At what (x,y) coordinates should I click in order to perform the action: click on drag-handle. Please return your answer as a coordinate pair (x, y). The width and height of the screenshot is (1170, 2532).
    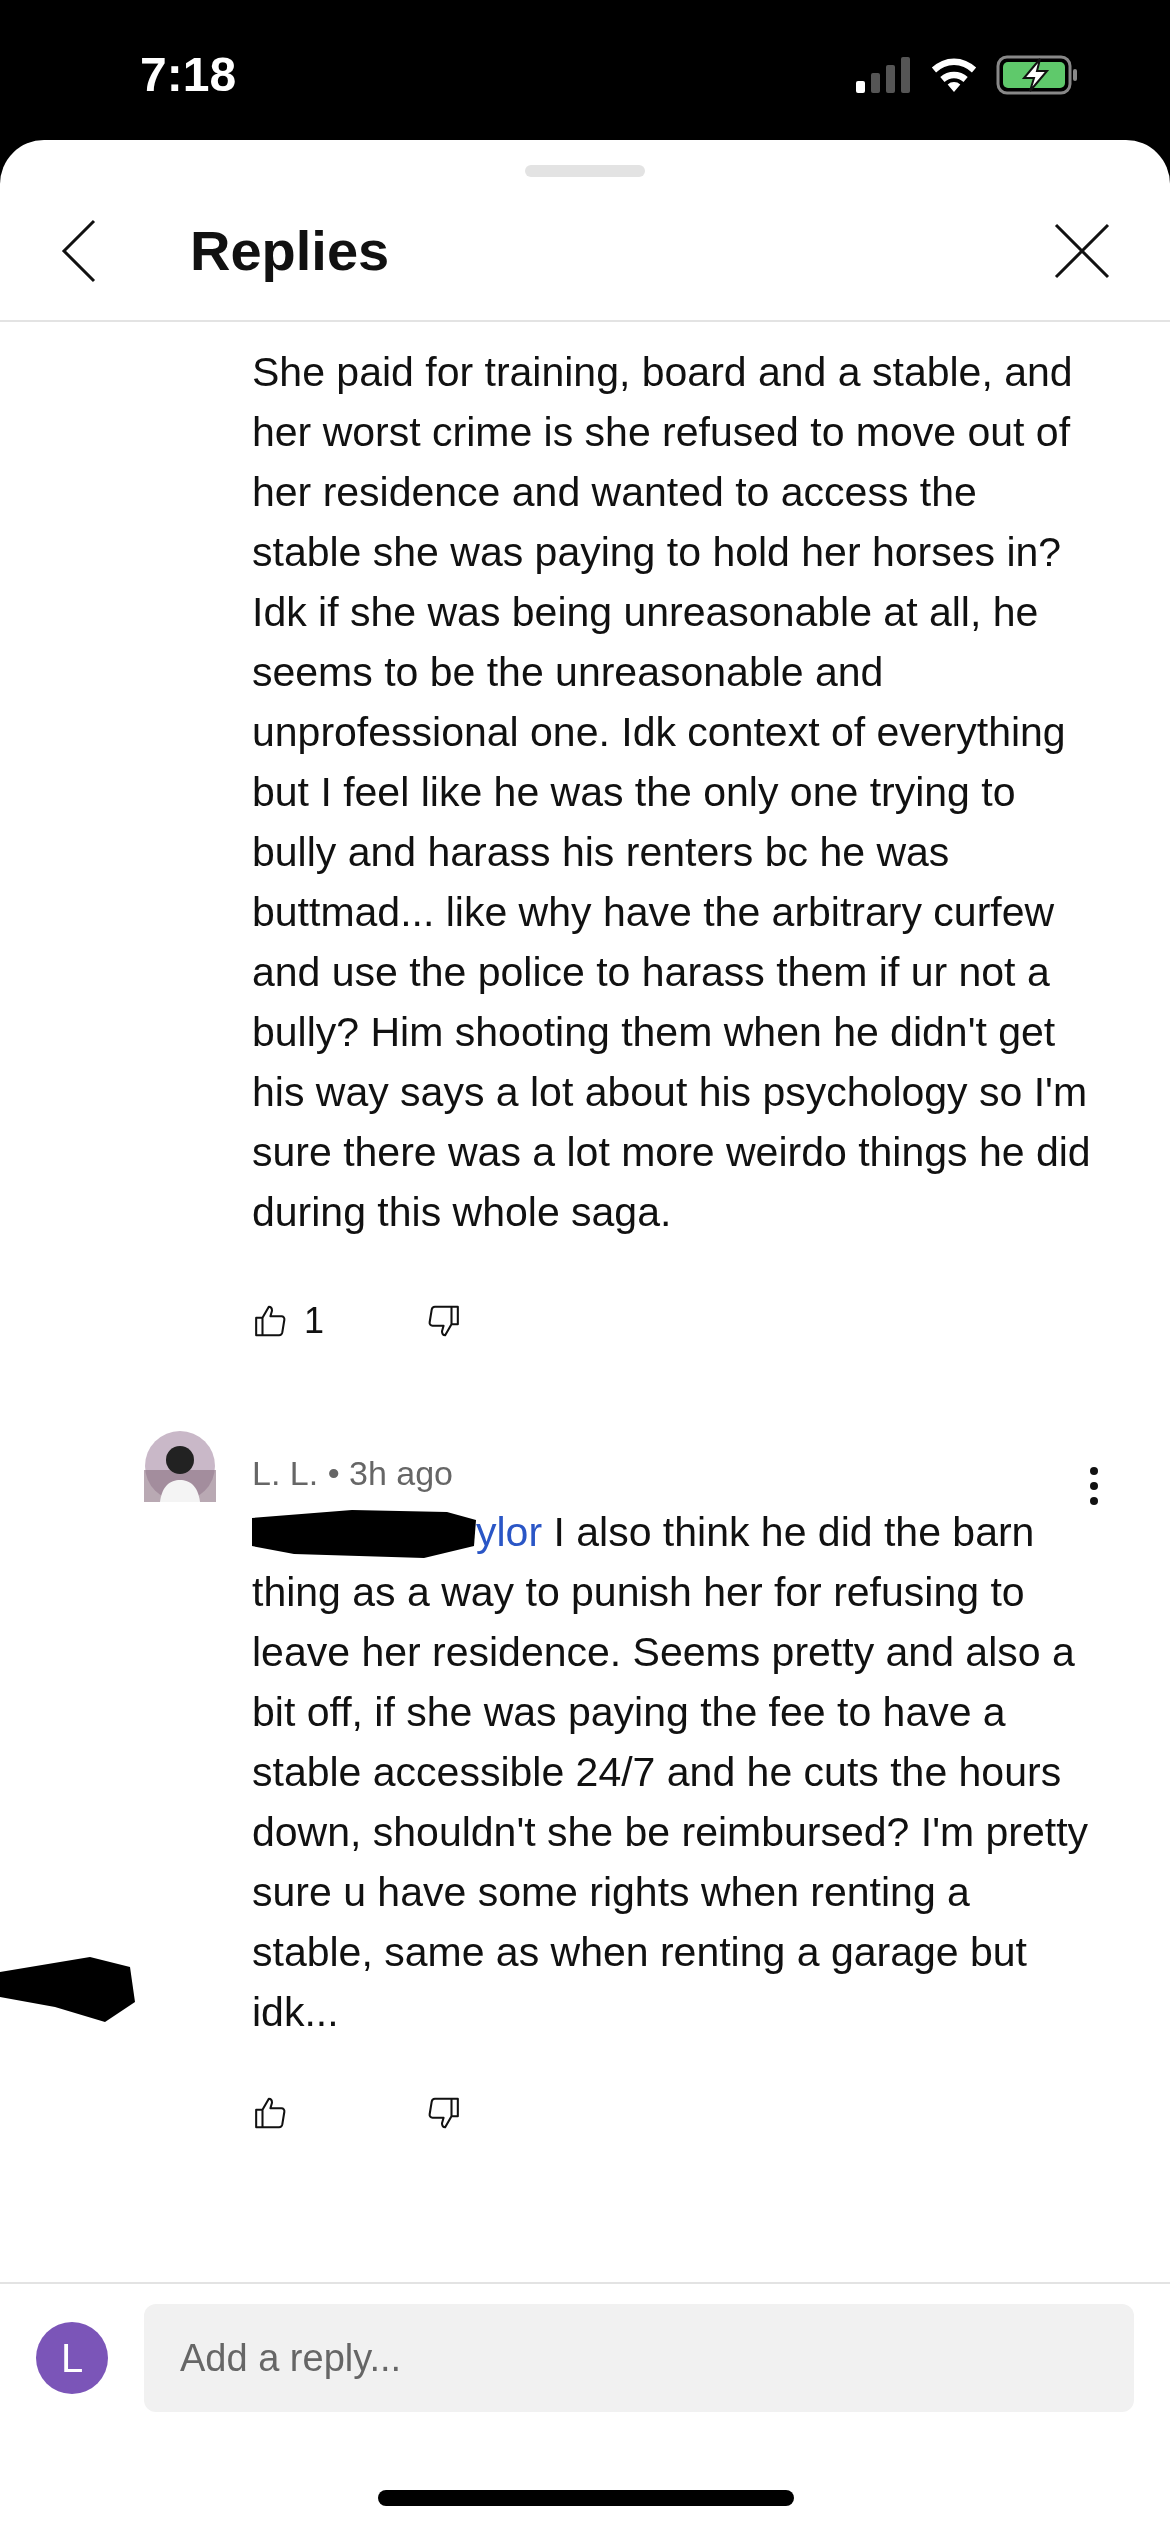
    Looking at the image, I should click on (585, 171).